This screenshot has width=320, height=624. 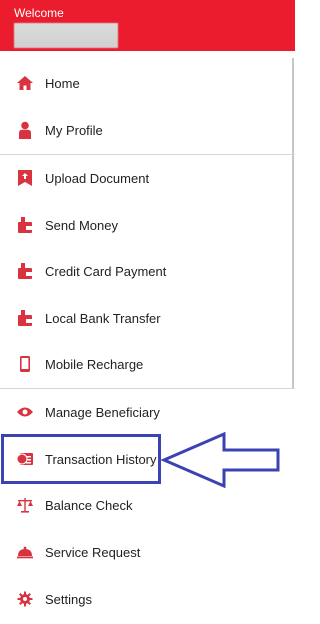 I want to click on upload-document-icon, so click(x=25, y=178).